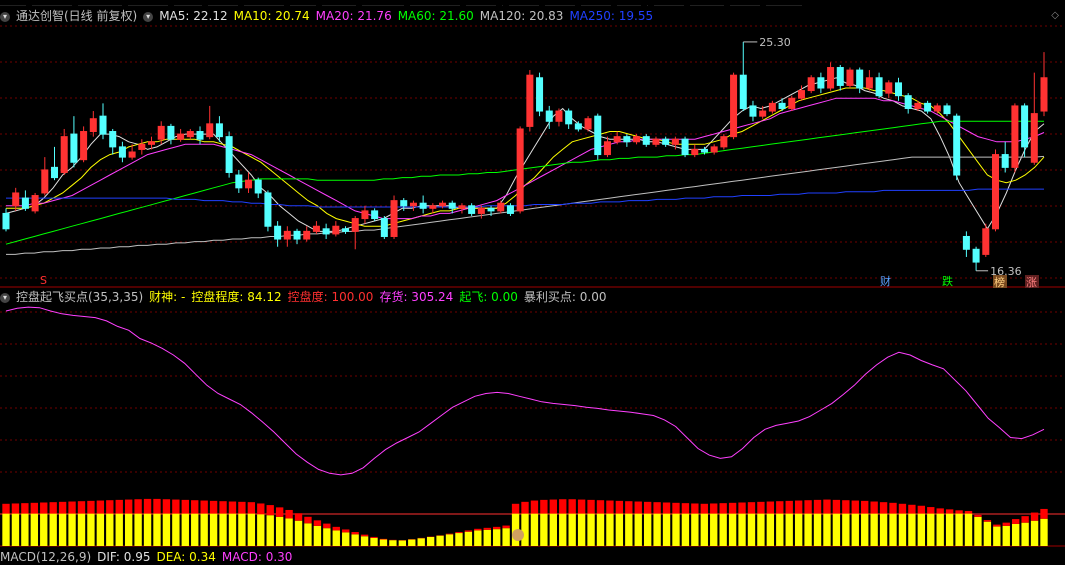 This screenshot has width=1065, height=565. What do you see at coordinates (525, 198) in the screenshot?
I see `ma-line-ma250` at bounding box center [525, 198].